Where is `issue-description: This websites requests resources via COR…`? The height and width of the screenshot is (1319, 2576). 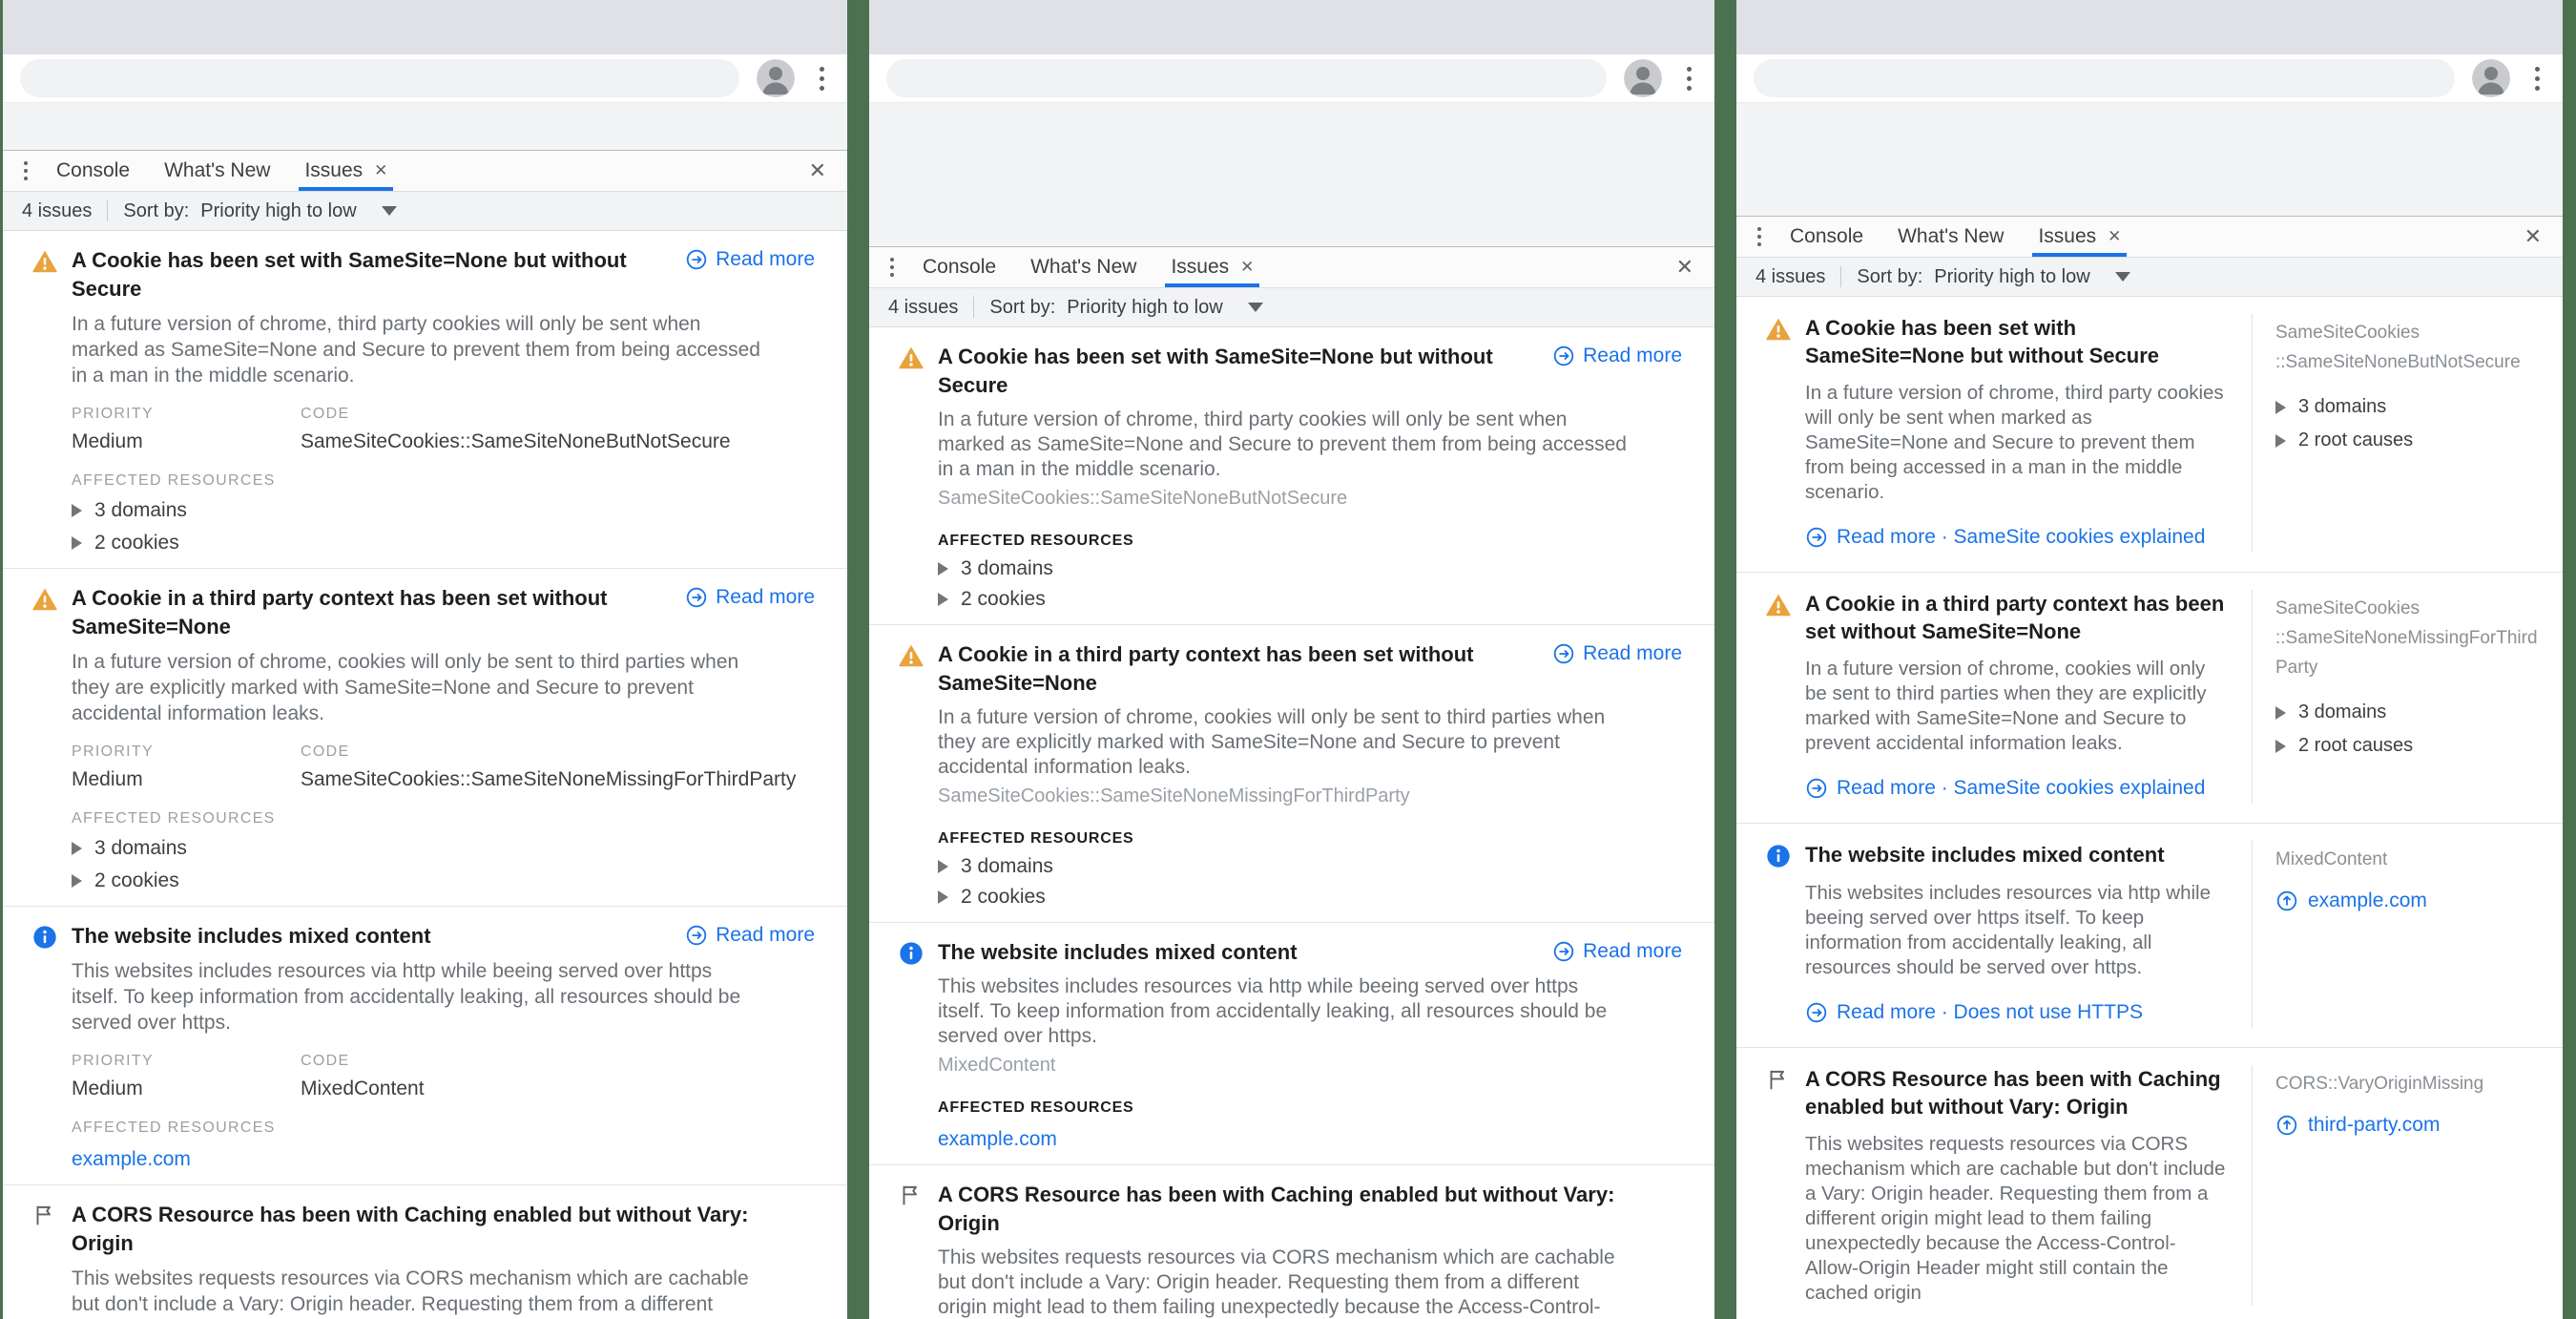
issue-description: This websites requests resources via COR… is located at coordinates (1276, 1282).